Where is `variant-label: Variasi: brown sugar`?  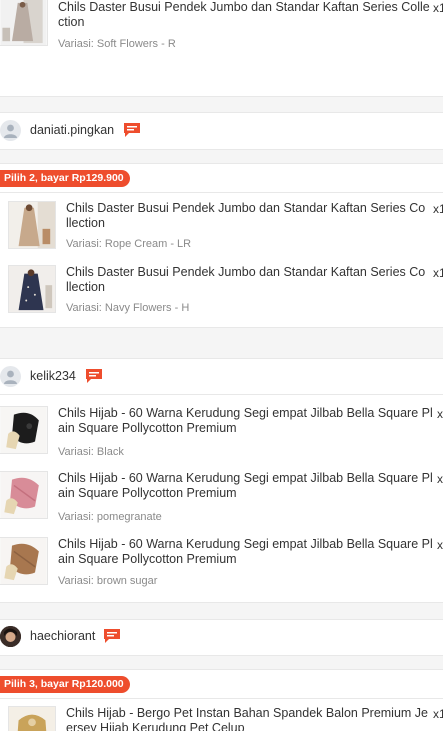
variant-label: Variasi: brown sugar is located at coordinates (108, 581).